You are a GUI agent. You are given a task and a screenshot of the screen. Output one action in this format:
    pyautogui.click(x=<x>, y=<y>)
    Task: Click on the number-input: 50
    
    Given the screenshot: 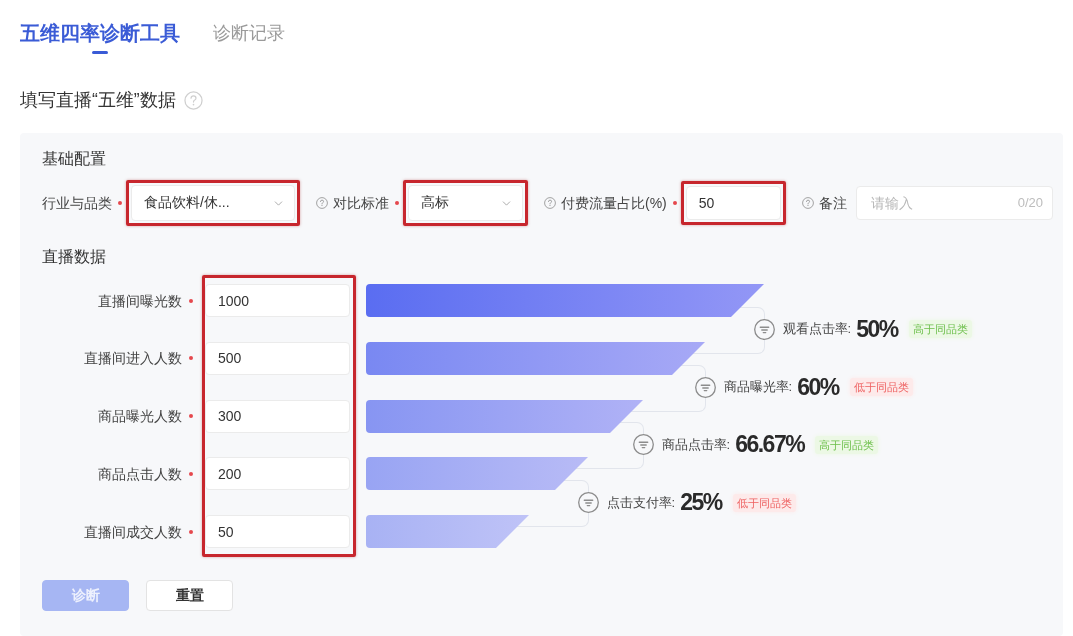 What is the action you would take?
    pyautogui.click(x=277, y=531)
    